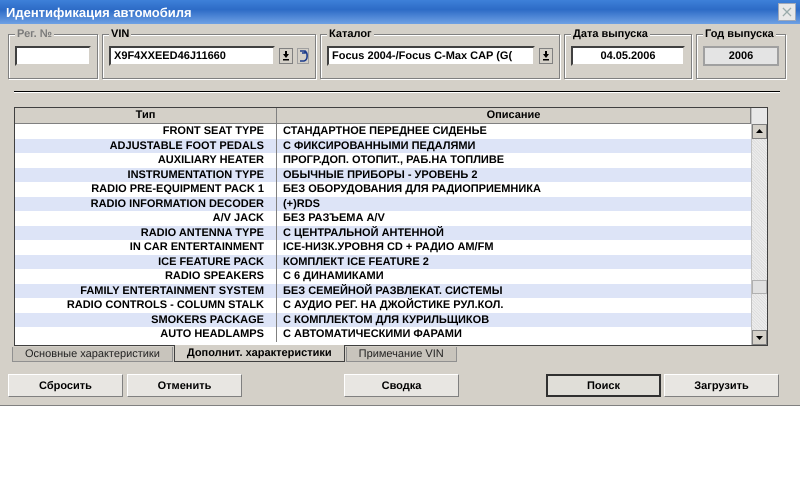  I want to click on table-cell-text: БЕЗ СЕМЕЙНОЙ РАЗВЛЕКАТ. СИСТЕМЫ, so click(393, 291).